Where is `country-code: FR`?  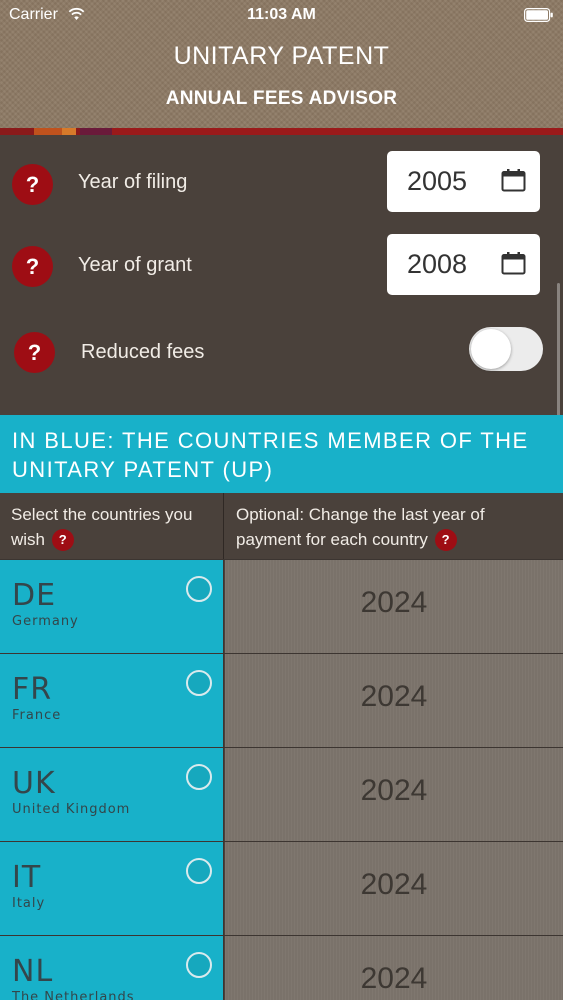
country-code: FR is located at coordinates (32, 689).